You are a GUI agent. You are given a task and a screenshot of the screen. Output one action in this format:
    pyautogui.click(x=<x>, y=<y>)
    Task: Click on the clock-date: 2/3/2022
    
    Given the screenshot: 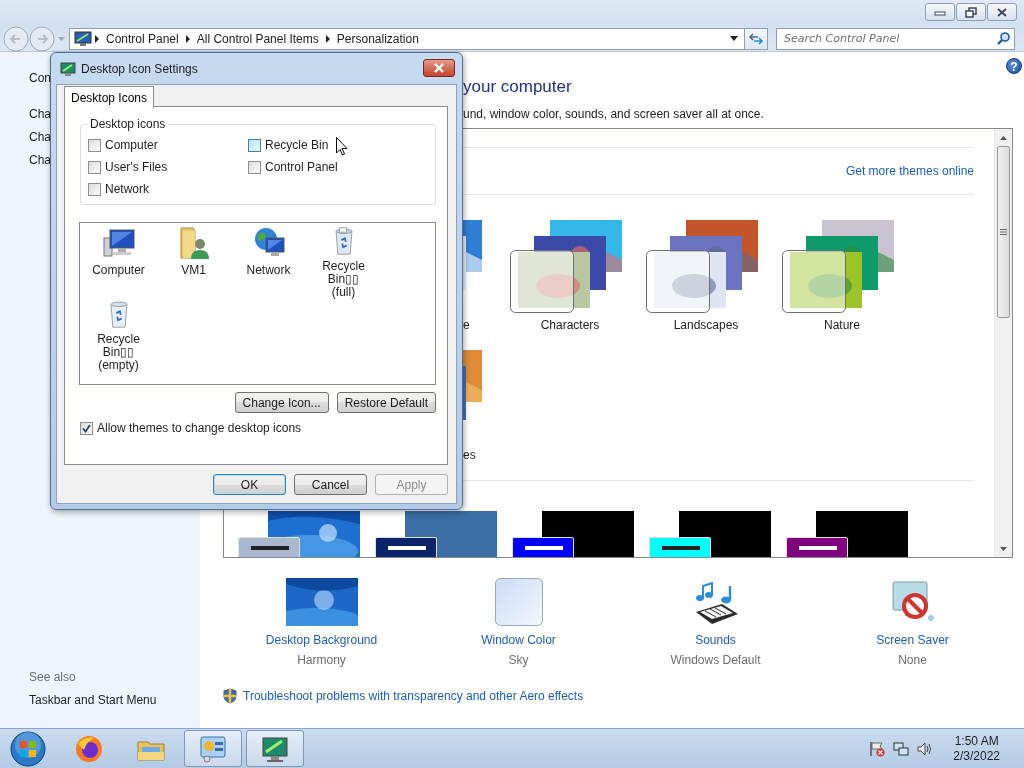 What is the action you would take?
    pyautogui.click(x=976, y=756)
    